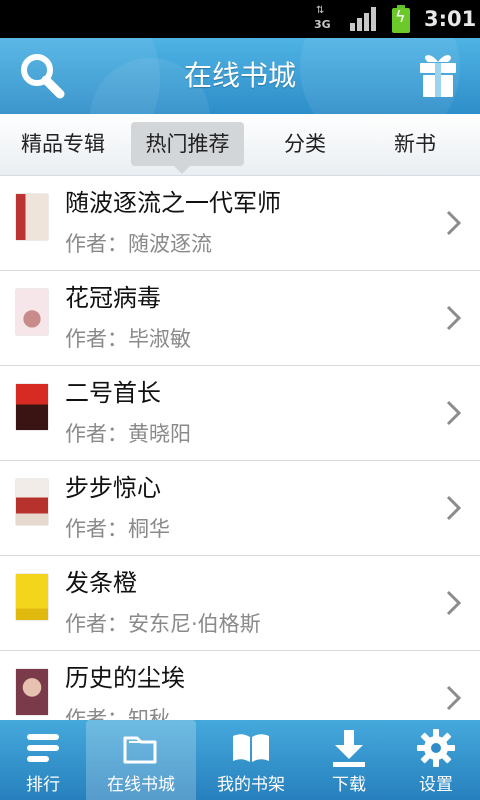 The width and height of the screenshot is (480, 800). I want to click on bottom-navigation: 排行 在线书城 我的书架 下载 设置, so click(240, 760).